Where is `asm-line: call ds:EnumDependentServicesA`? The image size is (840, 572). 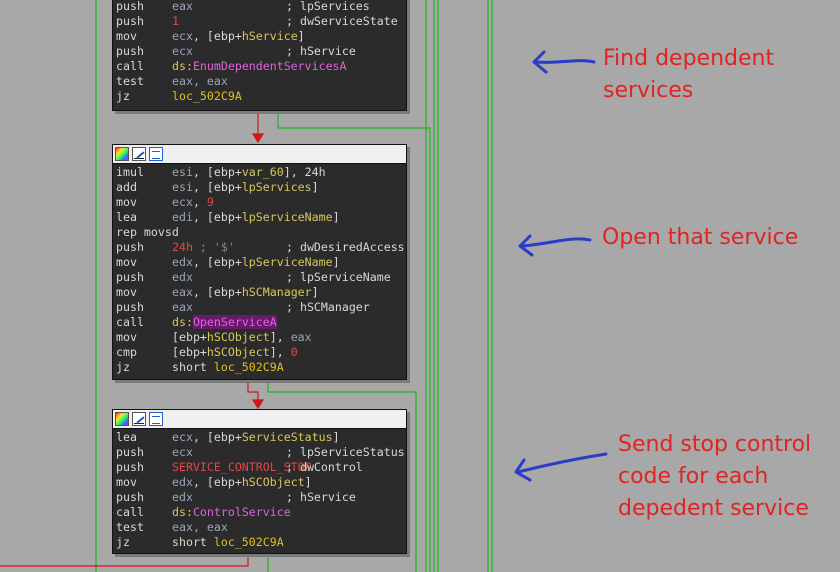
asm-line: call ds:EnumDependentServicesA is located at coordinates (261, 66).